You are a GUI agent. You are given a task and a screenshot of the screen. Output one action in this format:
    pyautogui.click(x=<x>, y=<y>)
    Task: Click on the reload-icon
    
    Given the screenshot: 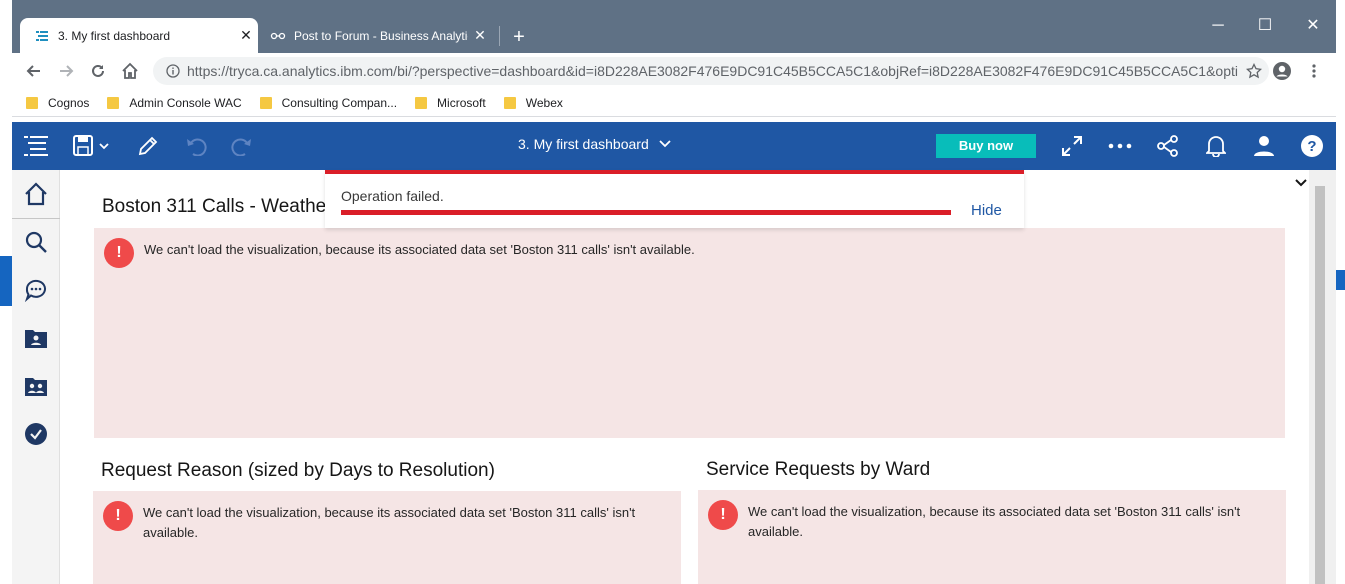 What is the action you would take?
    pyautogui.click(x=98, y=70)
    